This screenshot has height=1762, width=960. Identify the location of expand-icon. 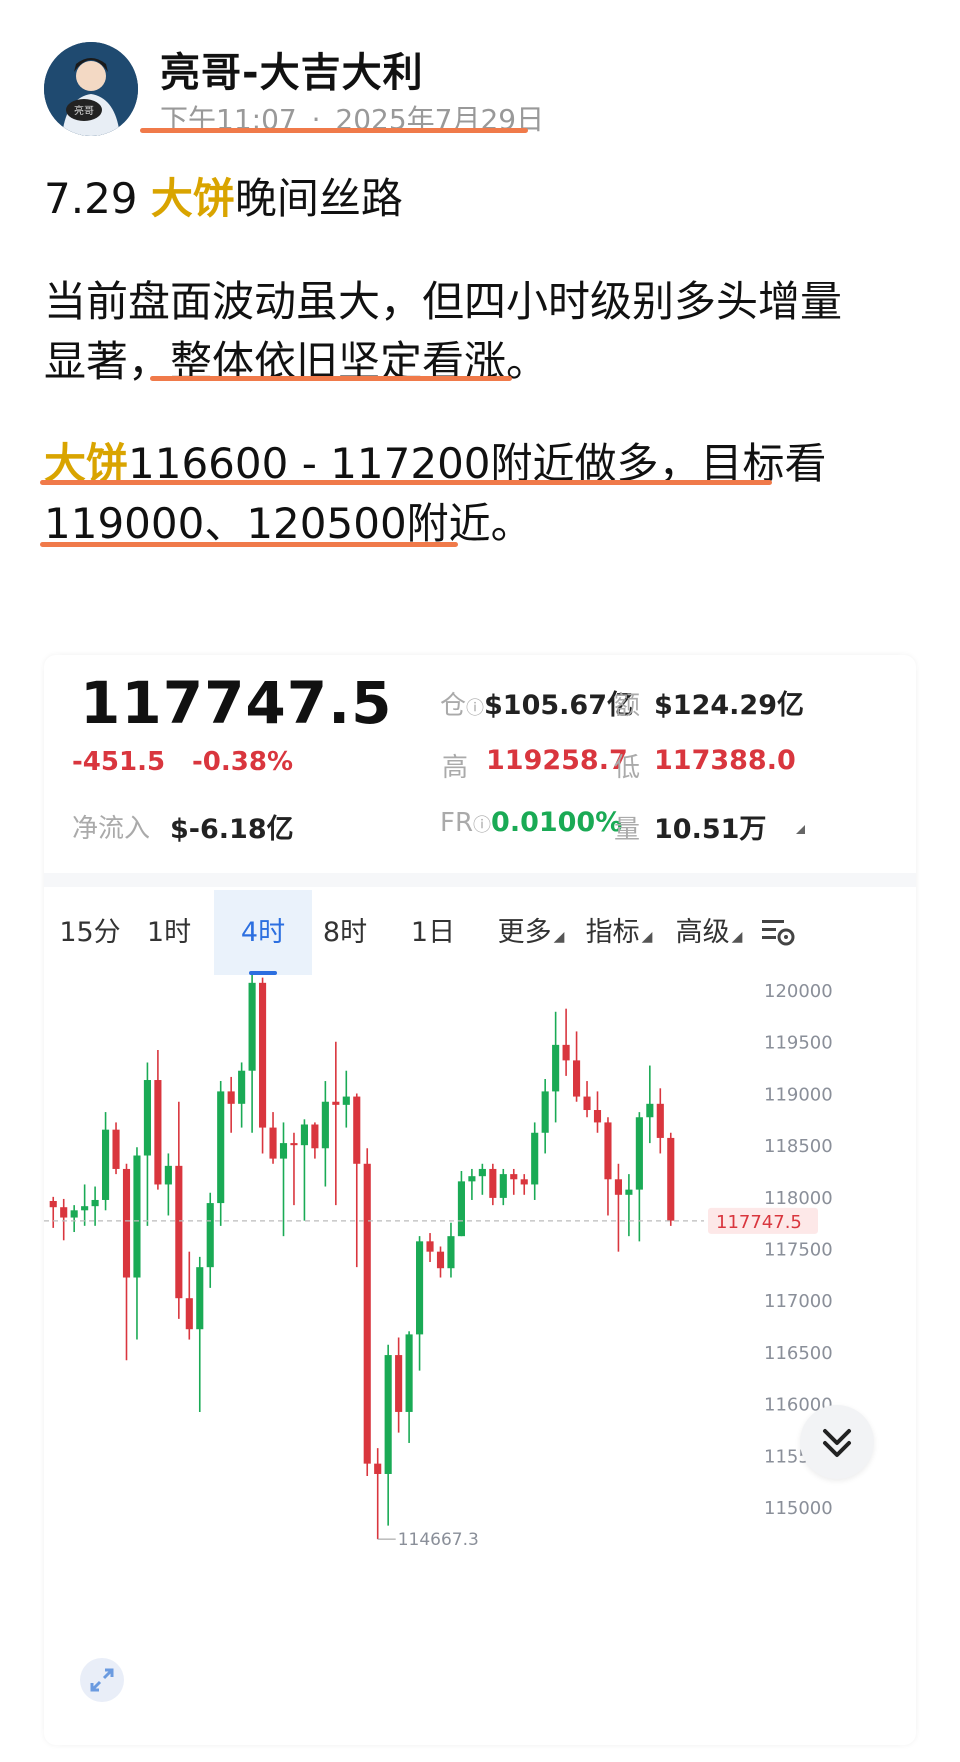
(102, 1680).